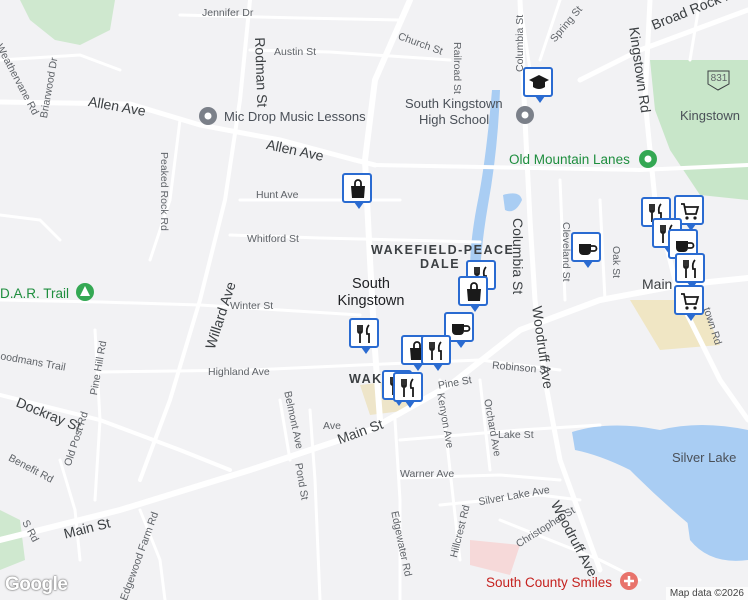  I want to click on street-label: Columbia St, so click(520, 43).